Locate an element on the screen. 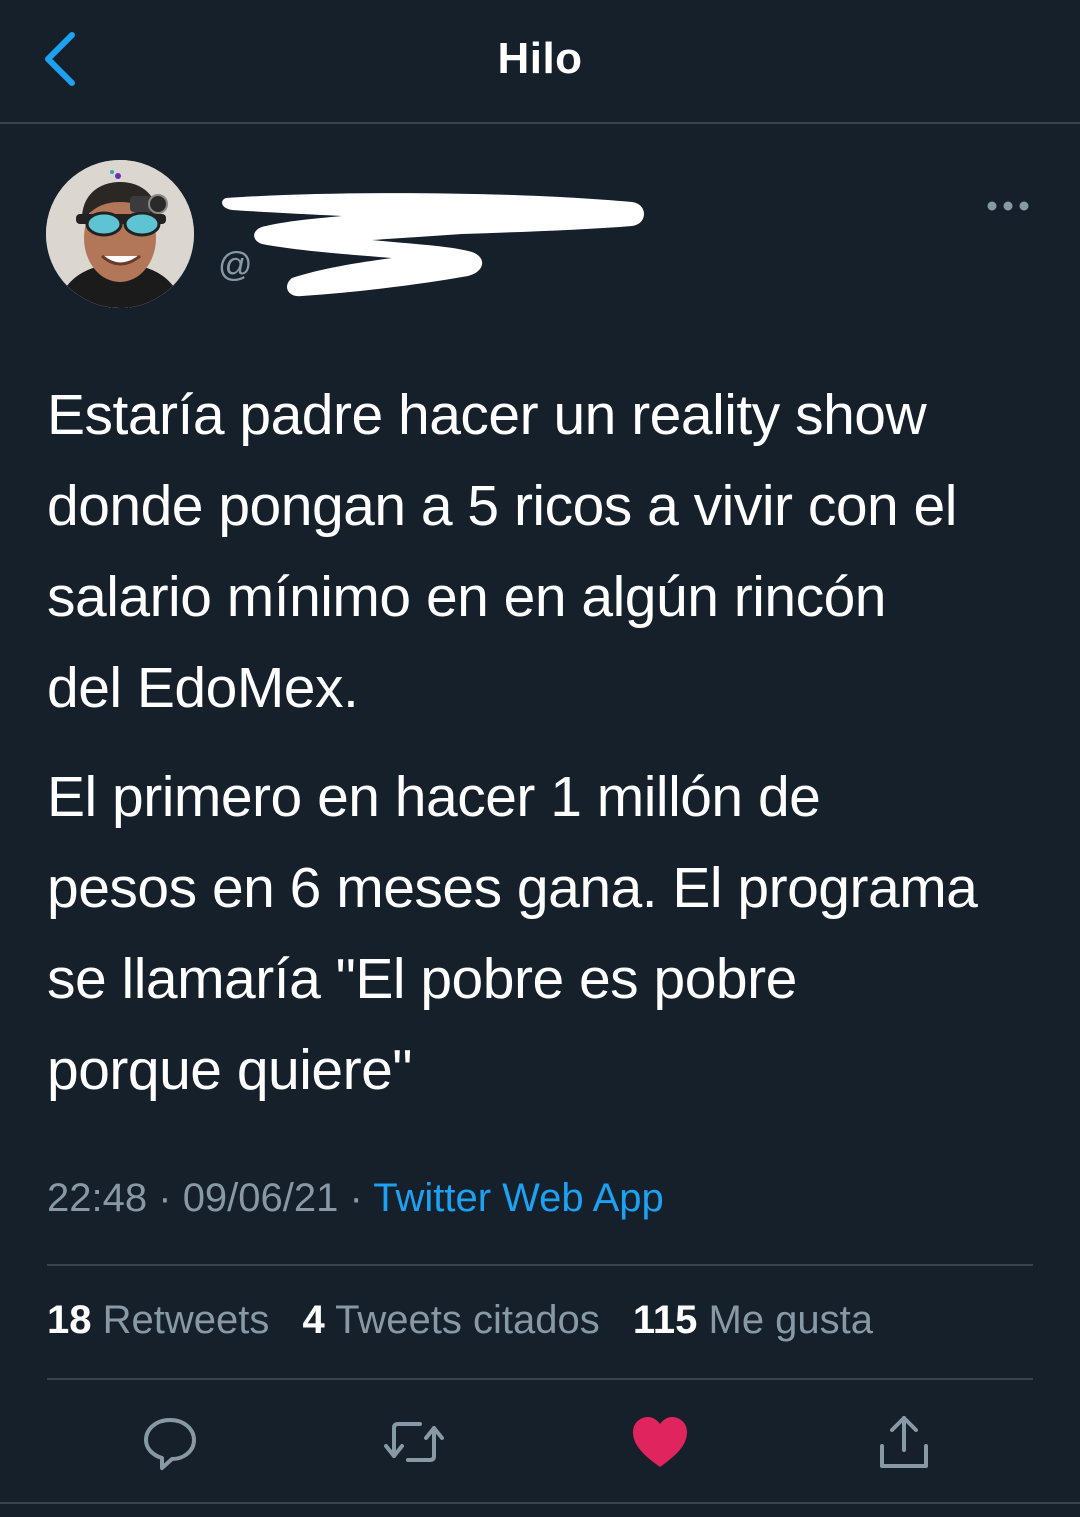 The image size is (1080, 1517). tweet-time: 22:48 is located at coordinates (97, 1198).